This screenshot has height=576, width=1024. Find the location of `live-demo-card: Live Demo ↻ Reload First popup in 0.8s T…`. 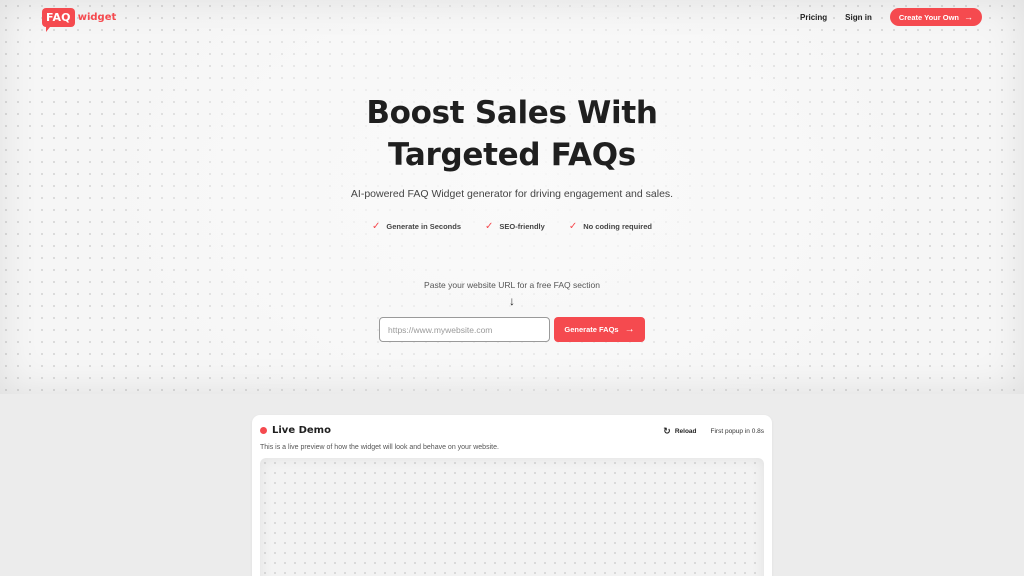

live-demo-card: Live Demo ↻ Reload First popup in 0.8s T… is located at coordinates (512, 495).